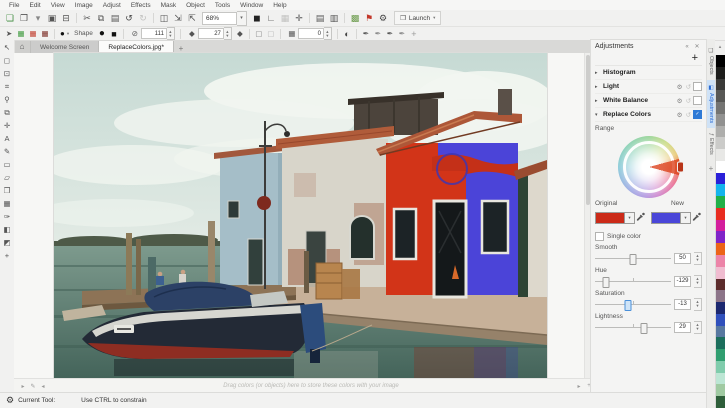 Image resolution: width=725 pixels, height=408 pixels. What do you see at coordinates (251, 5) in the screenshot?
I see `menu-window: Window` at bounding box center [251, 5].